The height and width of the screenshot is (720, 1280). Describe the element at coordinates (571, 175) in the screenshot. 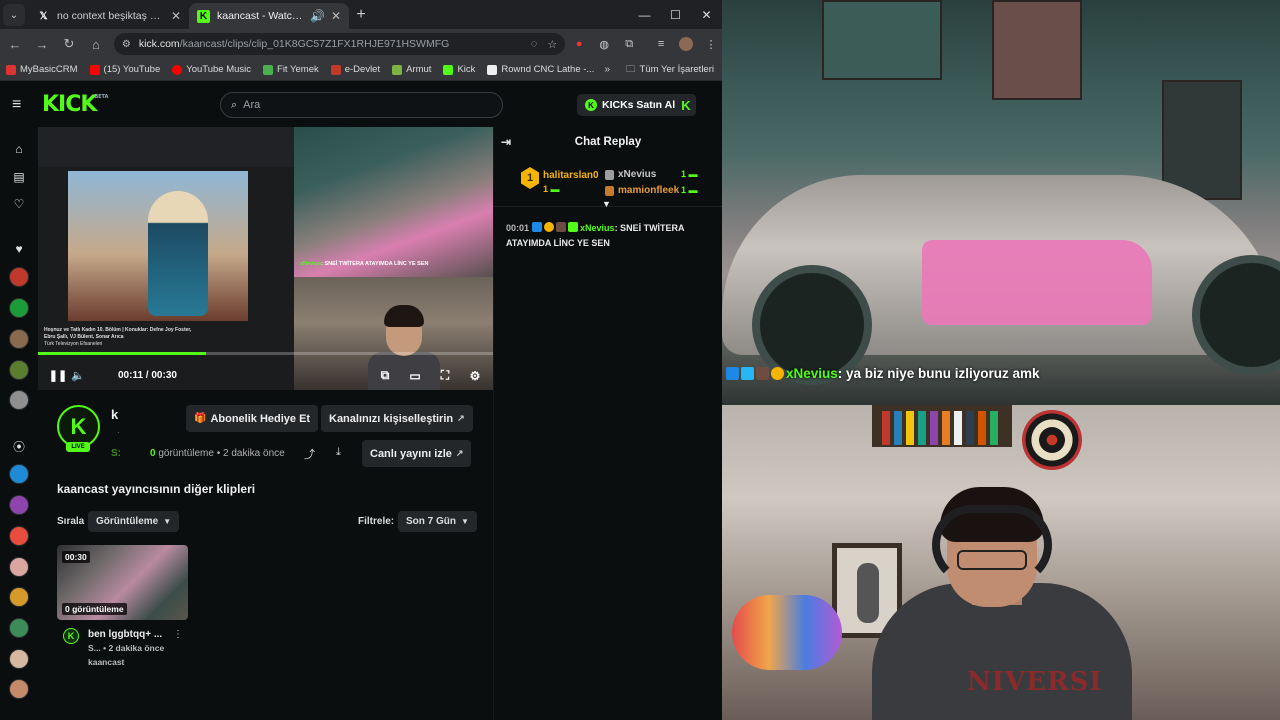

I see `top-gifter-name: halitarslan0` at that location.